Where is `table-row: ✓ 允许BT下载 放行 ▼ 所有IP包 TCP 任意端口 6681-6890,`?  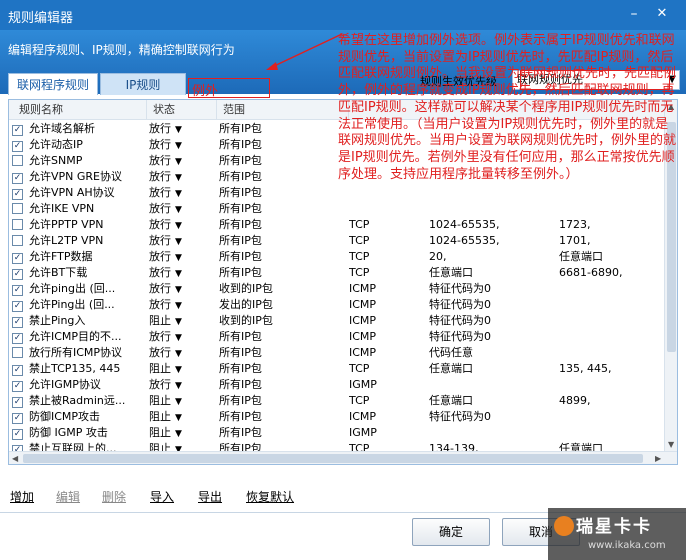 table-row: ✓ 允许BT下载 放行 ▼ 所有IP包 TCP 任意端口 6681-6890, is located at coordinates (337, 273).